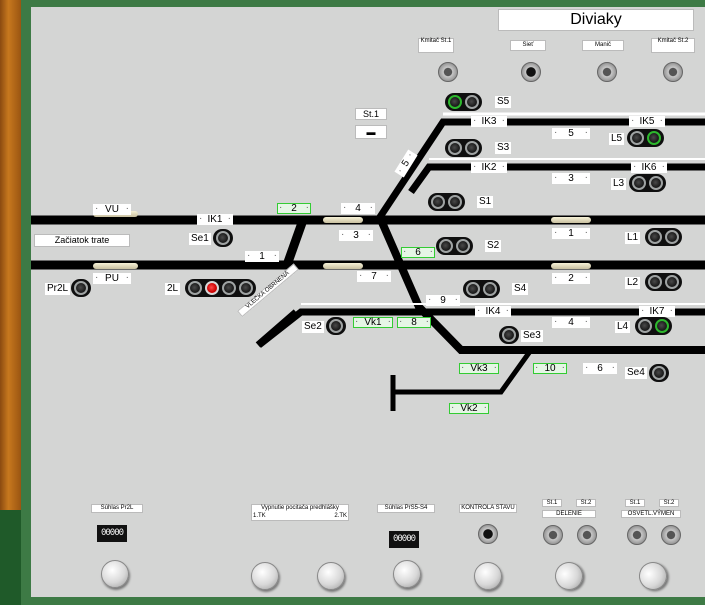 This screenshot has height=605, width=705. Describe the element at coordinates (669, 503) in the screenshot. I see `osvetl-st2-label: St.2` at that location.